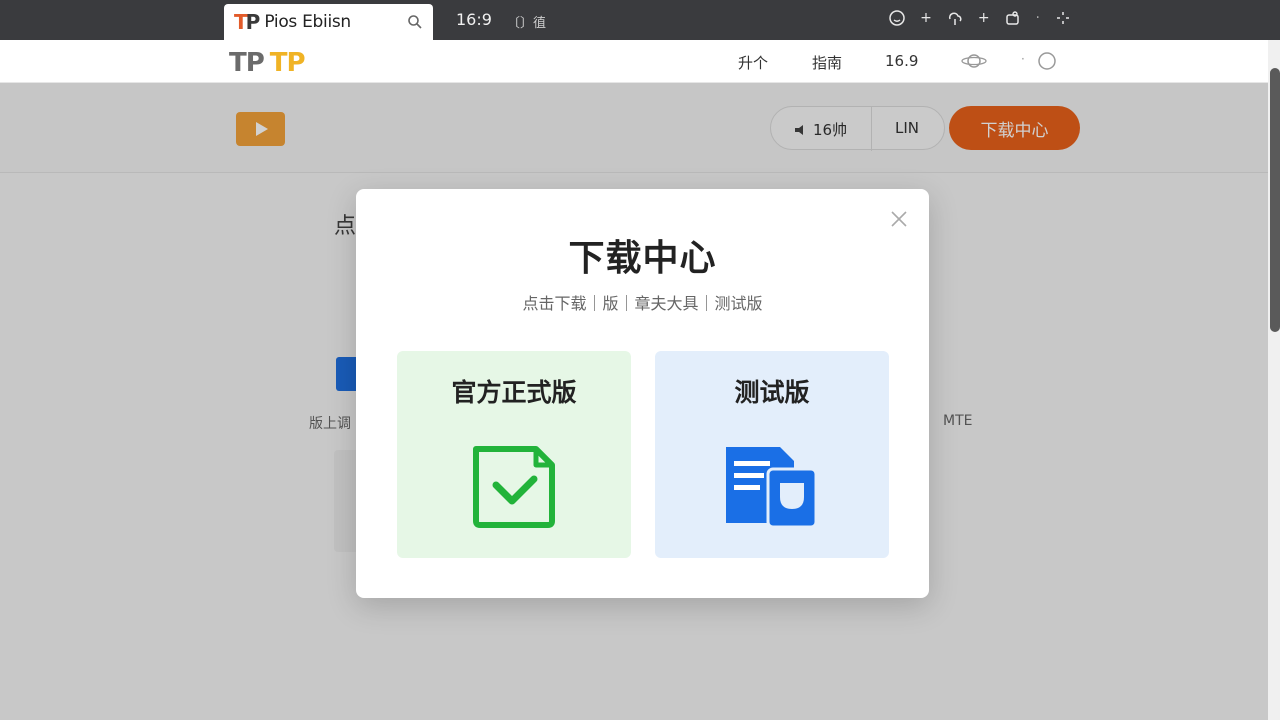 The height and width of the screenshot is (720, 1280). Describe the element at coordinates (974, 61) in the screenshot. I see `planet-icon` at that location.